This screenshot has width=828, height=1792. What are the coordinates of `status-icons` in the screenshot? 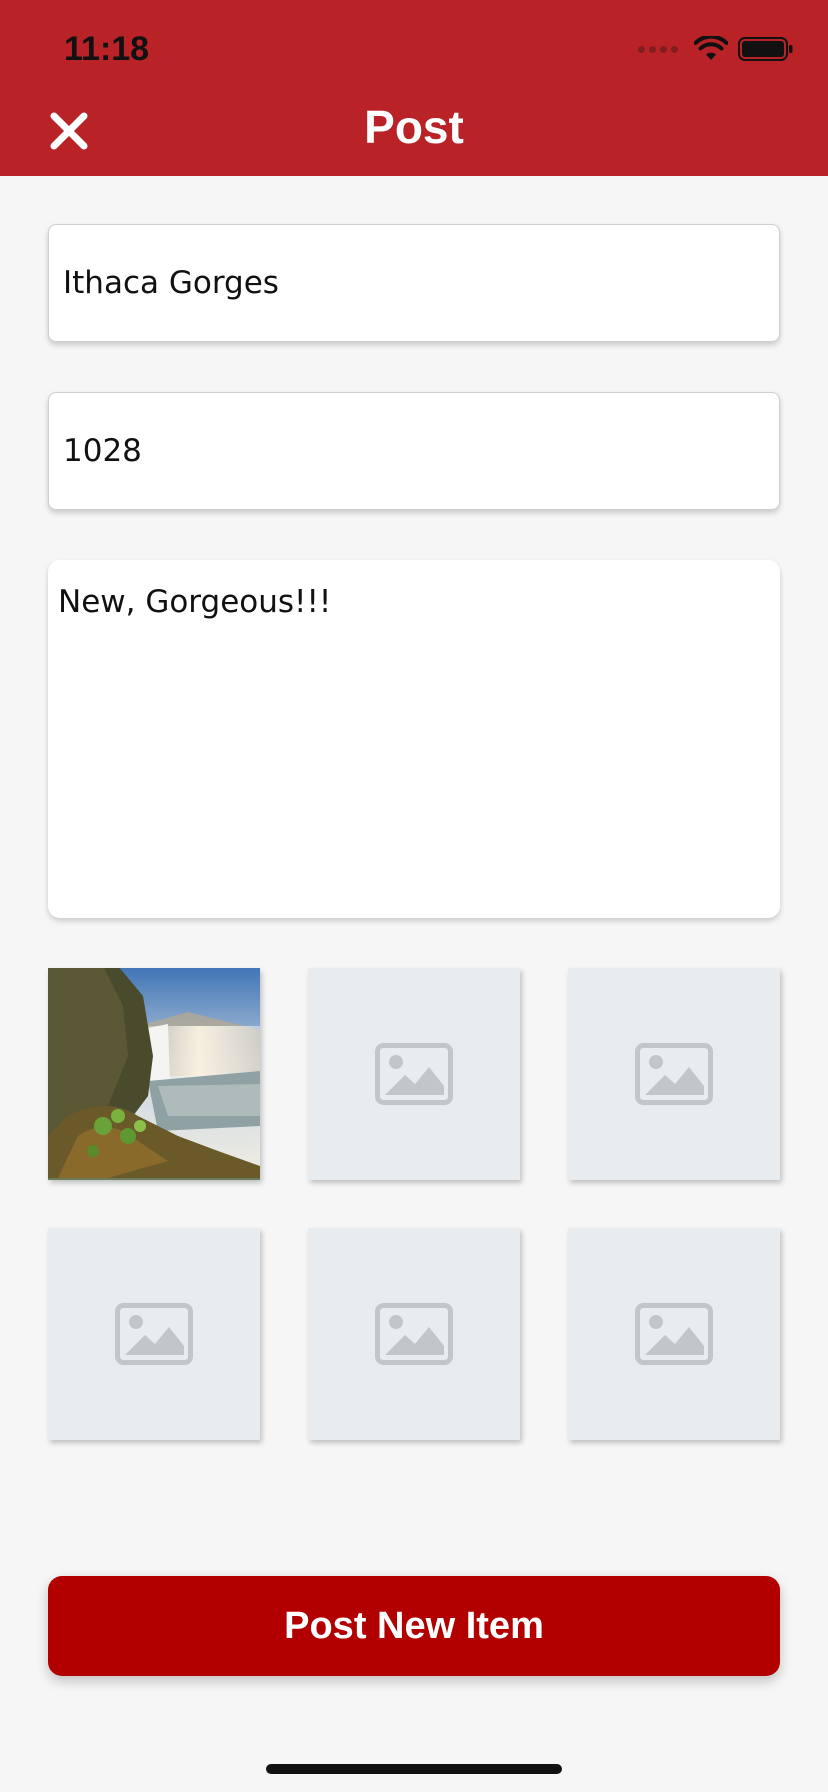 It's located at (716, 49).